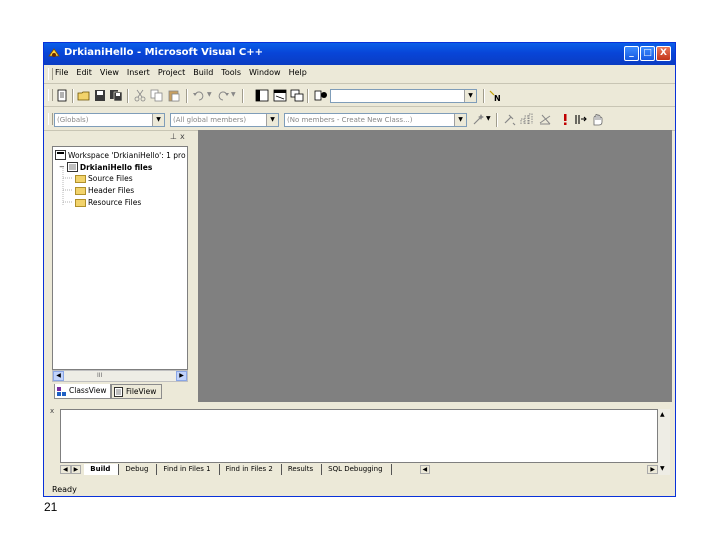  What do you see at coordinates (298, 72) in the screenshot?
I see `menu-help: Help` at bounding box center [298, 72].